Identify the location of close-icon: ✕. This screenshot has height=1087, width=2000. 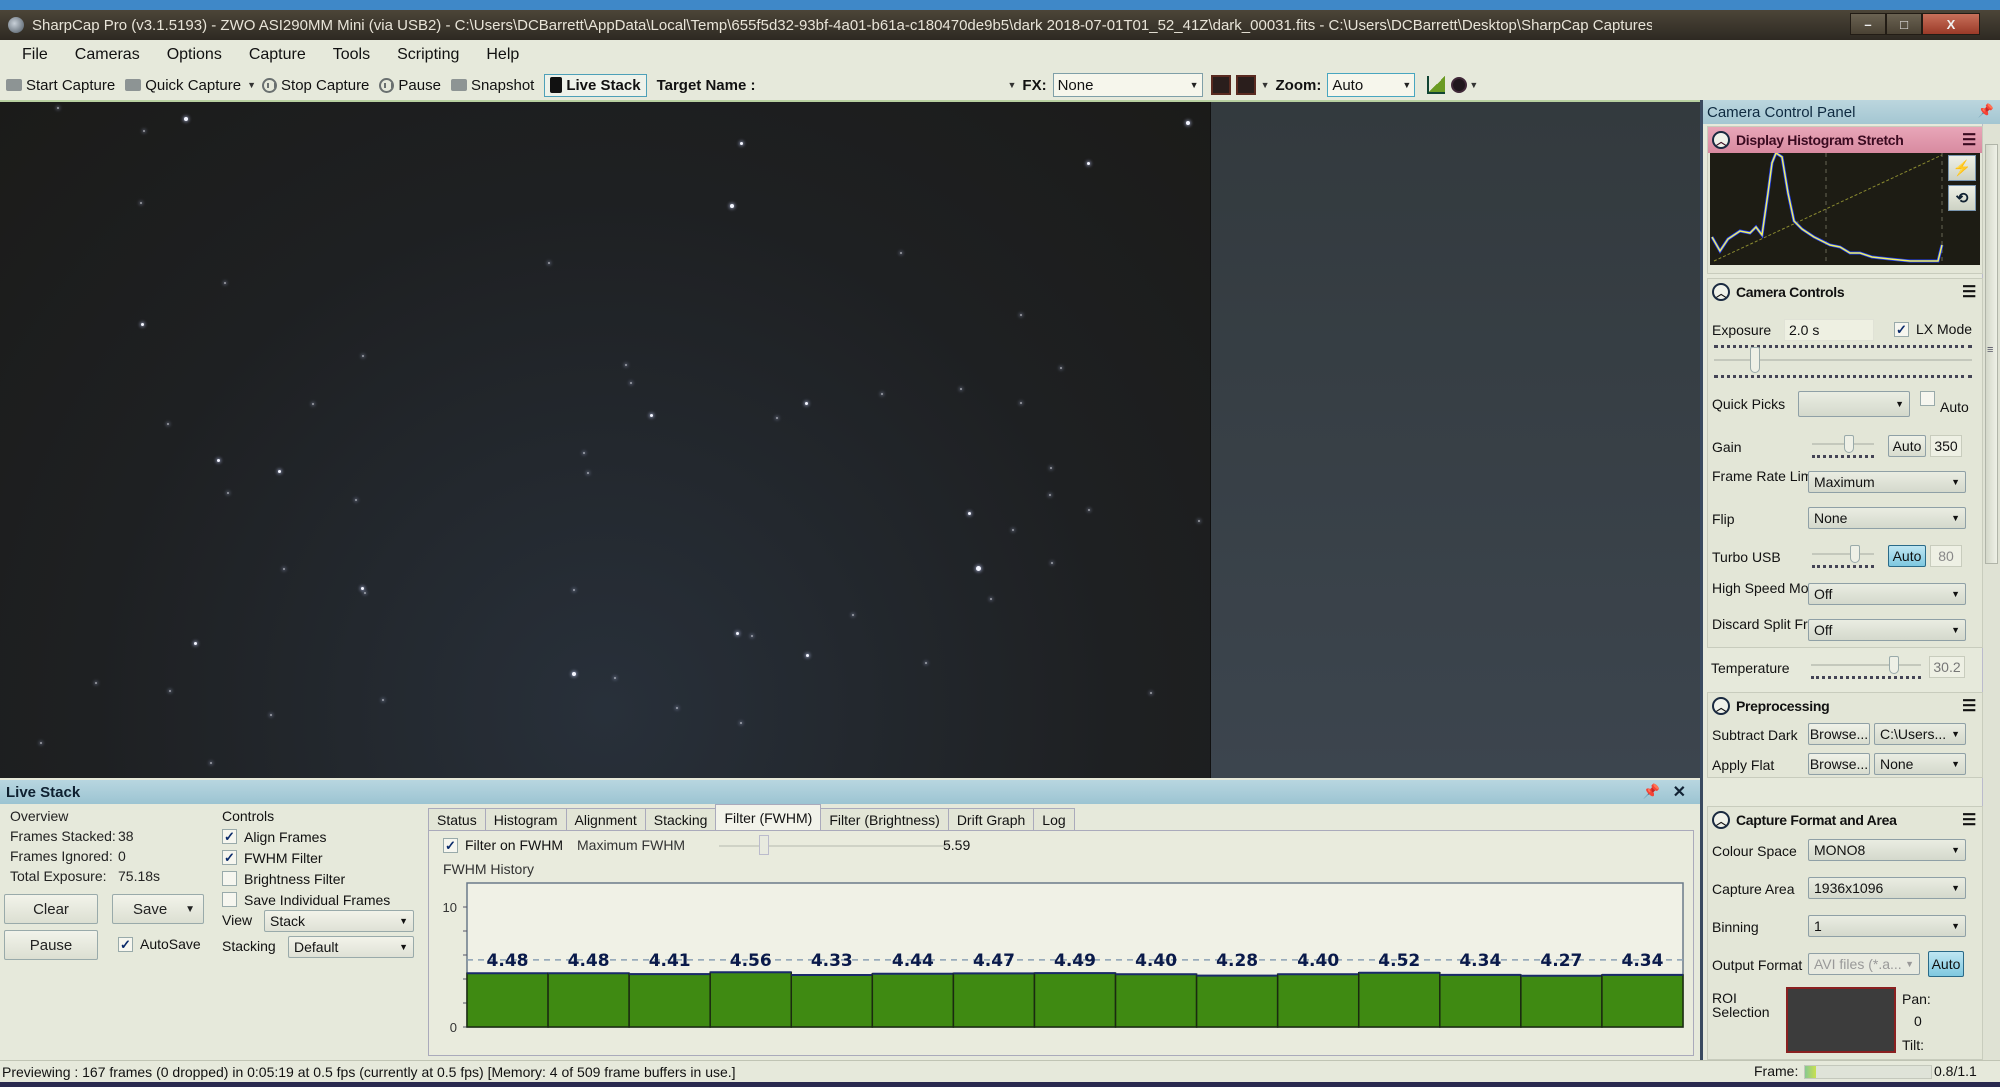
(1679, 792).